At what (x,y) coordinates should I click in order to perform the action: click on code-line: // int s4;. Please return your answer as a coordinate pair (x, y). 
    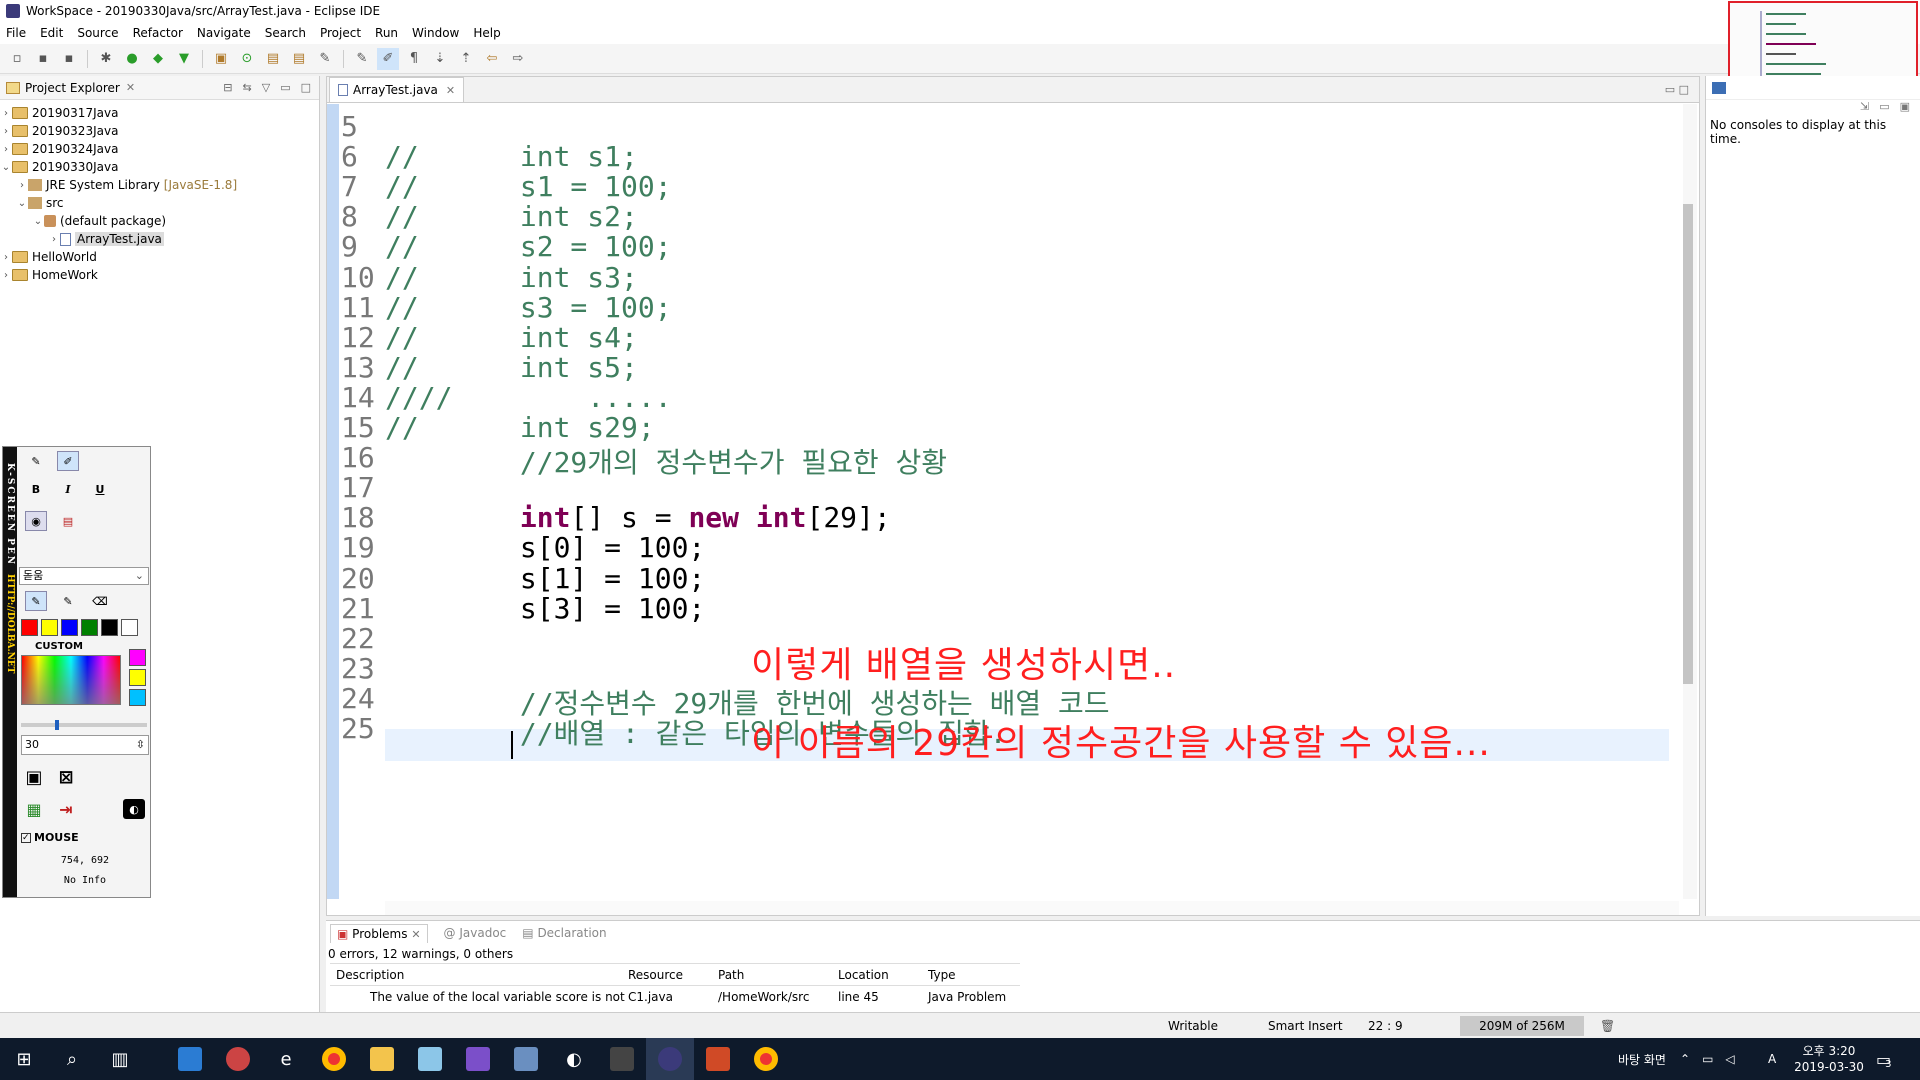
    Looking at the image, I should click on (511, 337).